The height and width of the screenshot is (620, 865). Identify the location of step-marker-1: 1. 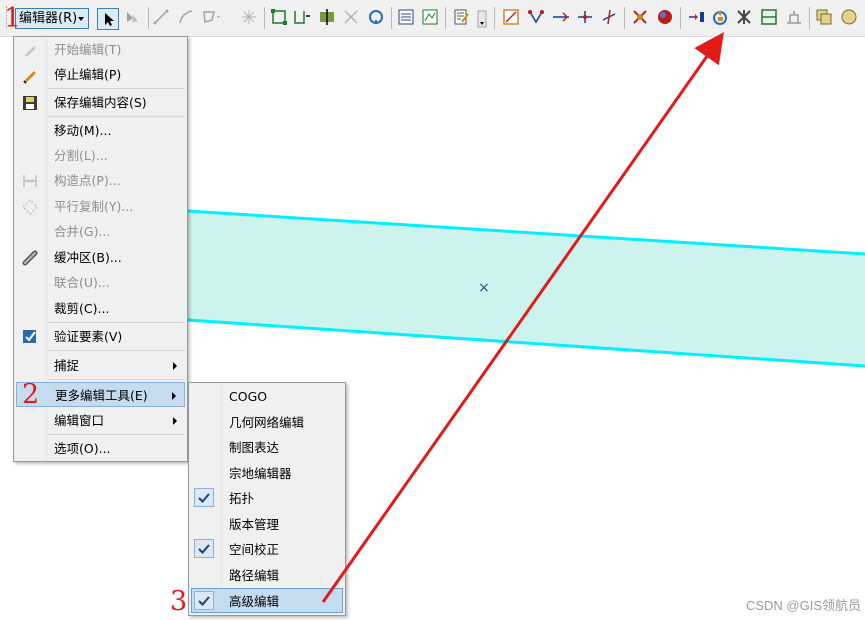
(13, 18).